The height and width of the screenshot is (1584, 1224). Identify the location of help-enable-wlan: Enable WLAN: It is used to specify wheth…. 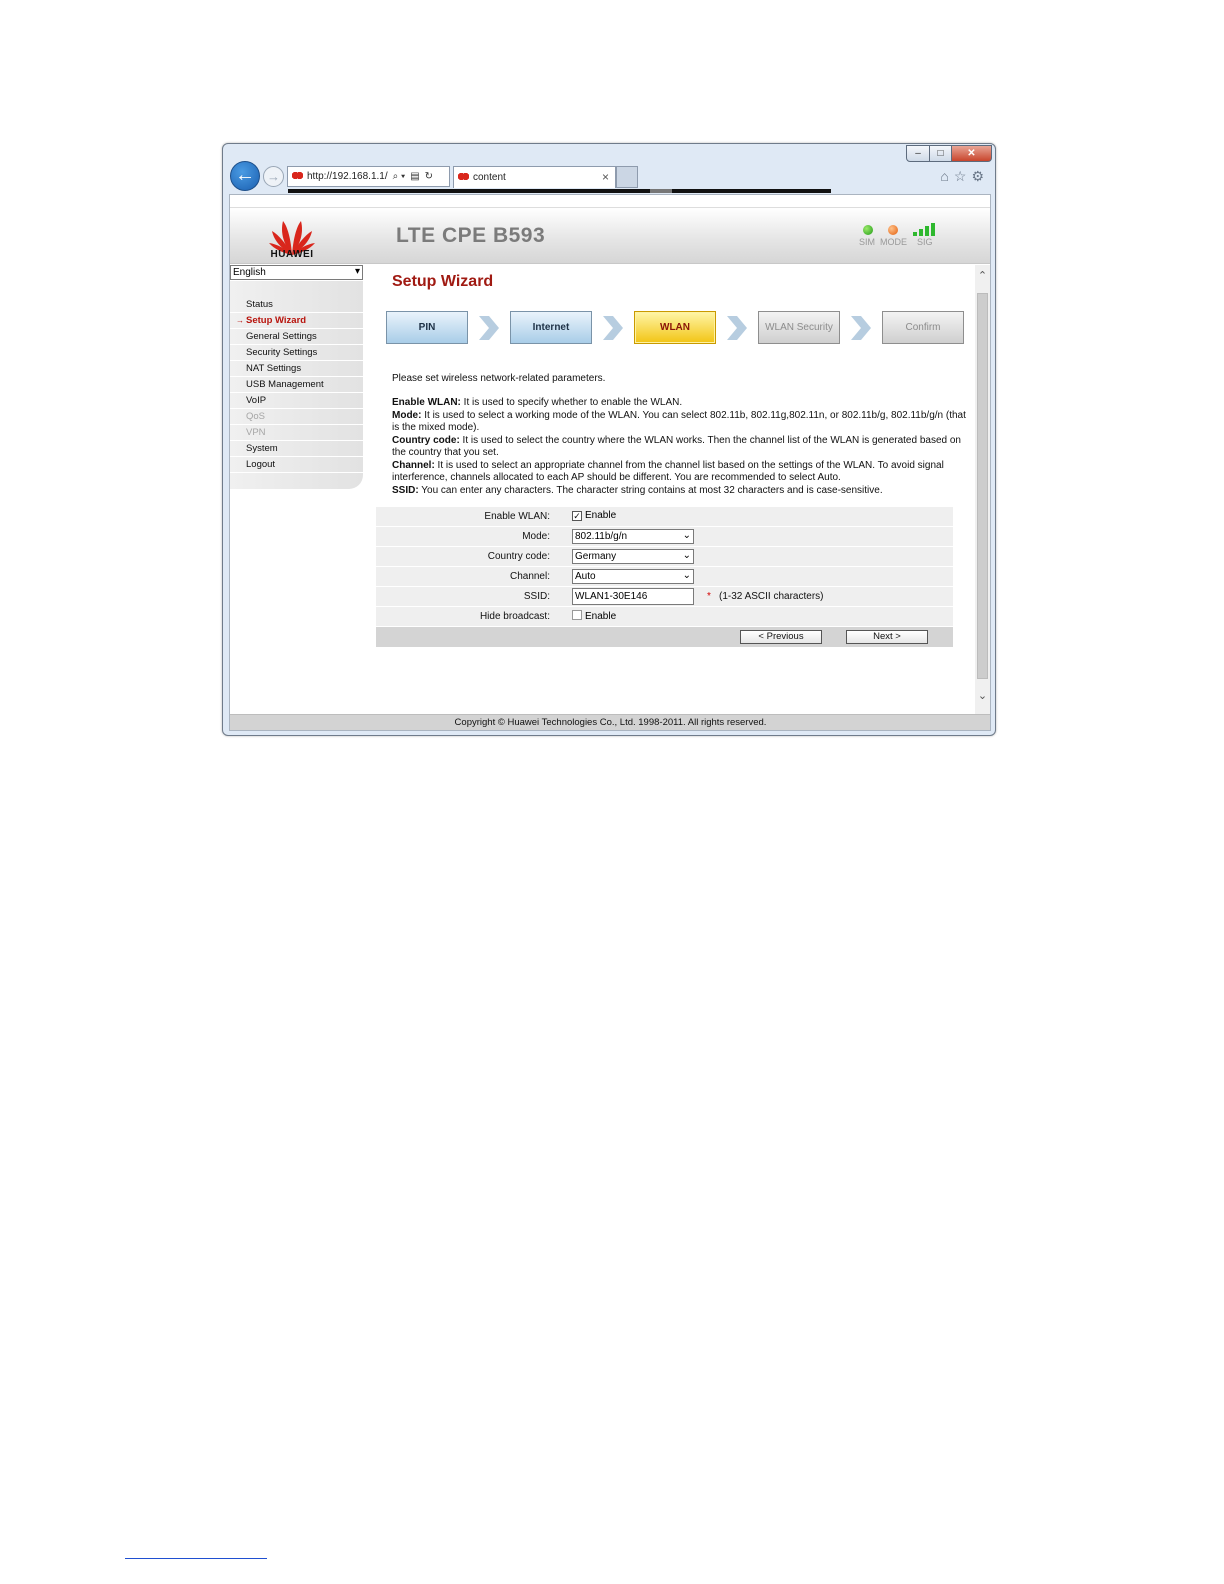
(537, 402).